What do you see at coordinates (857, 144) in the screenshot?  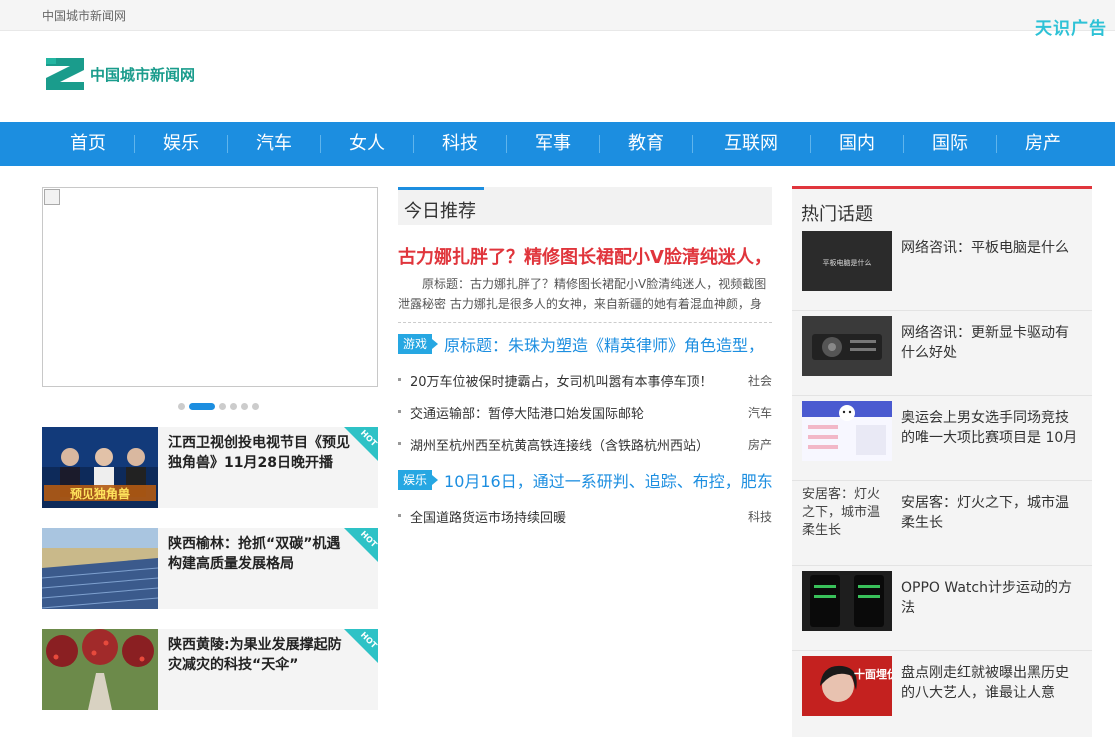 I see `nav-item-domestic: 国内` at bounding box center [857, 144].